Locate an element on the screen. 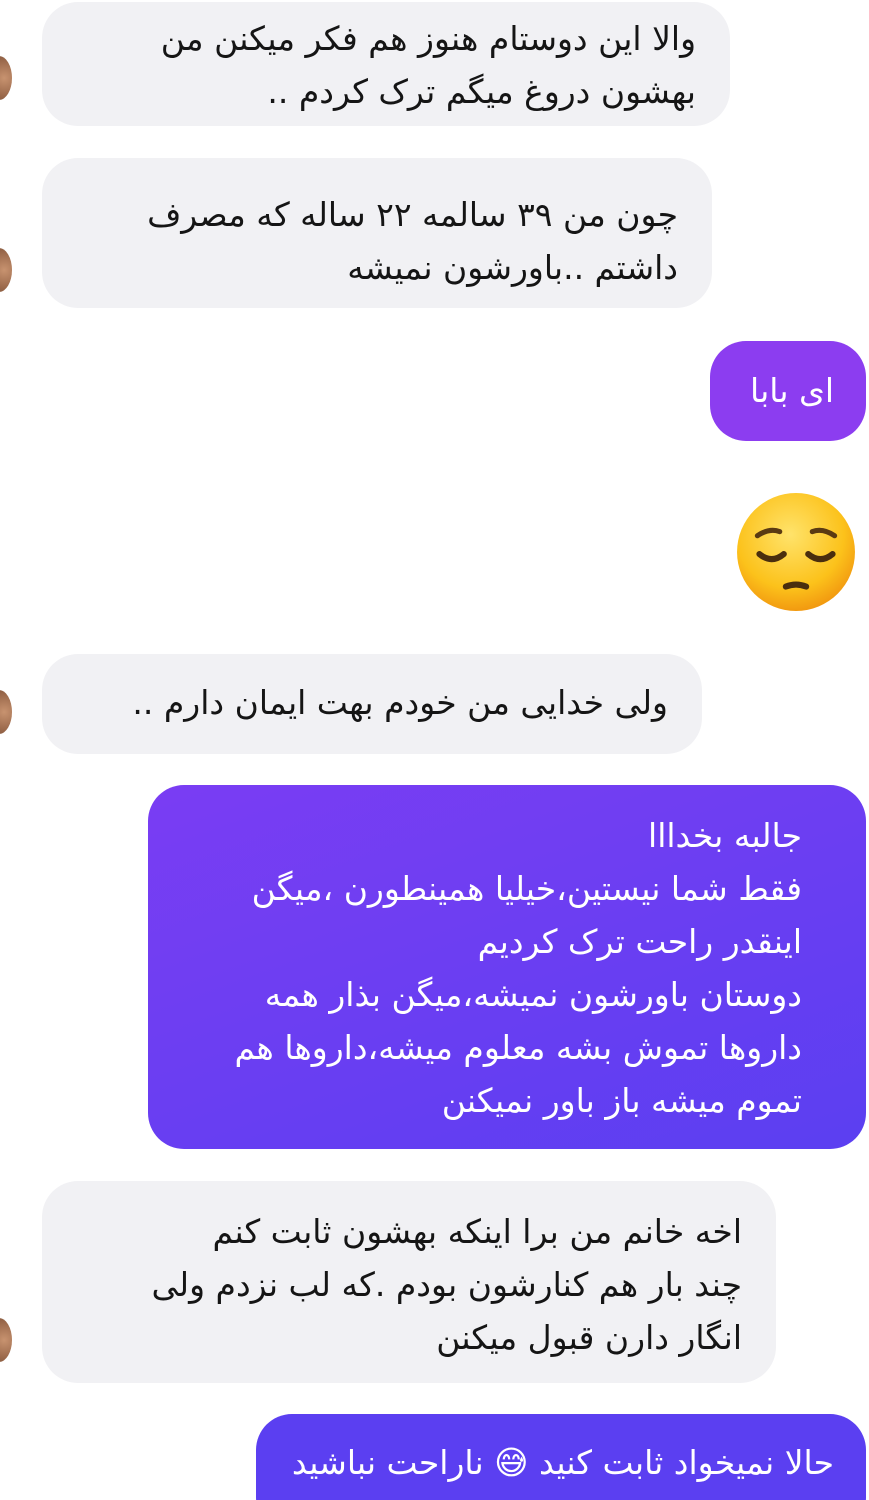 The image size is (869, 1500). incoming-message: ولی خدایی من خودم بهت ایمان دارم .. is located at coordinates (372, 704).